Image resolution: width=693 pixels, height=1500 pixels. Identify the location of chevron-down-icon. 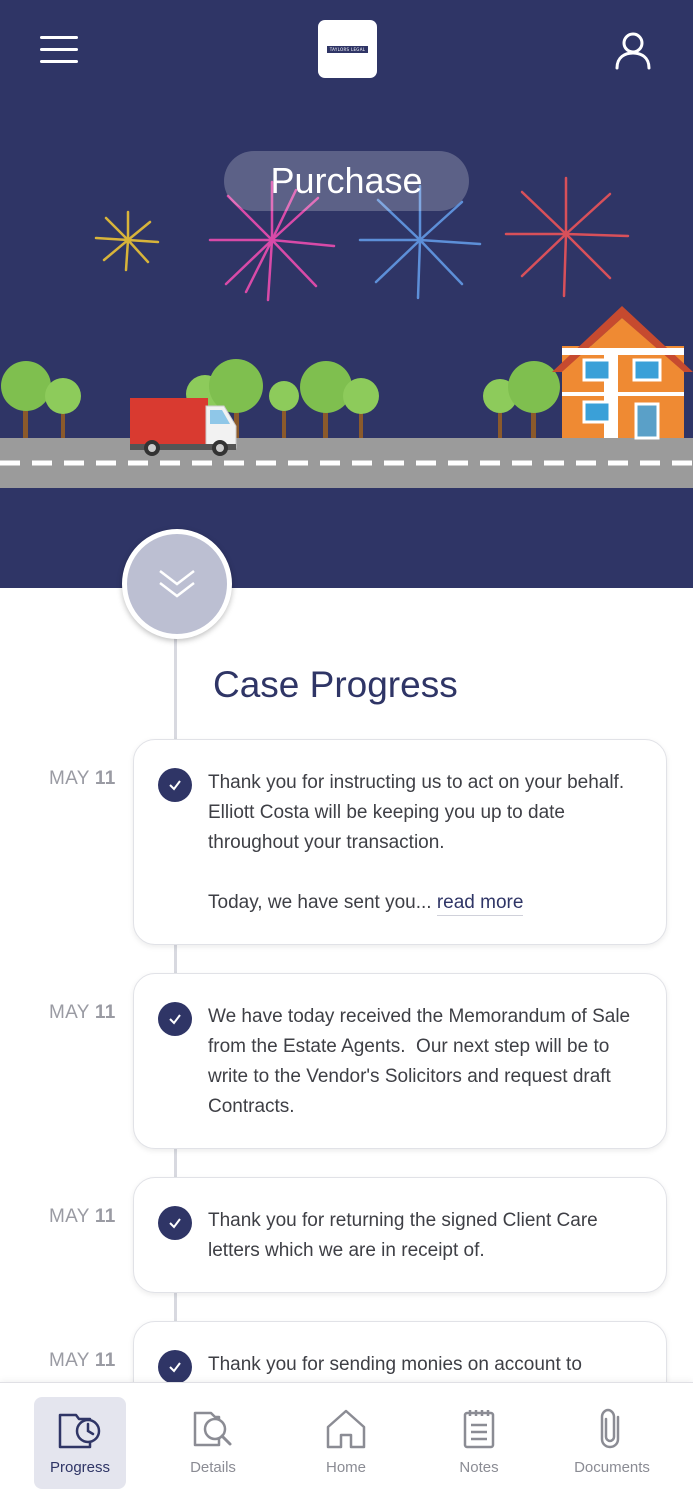
(177, 584).